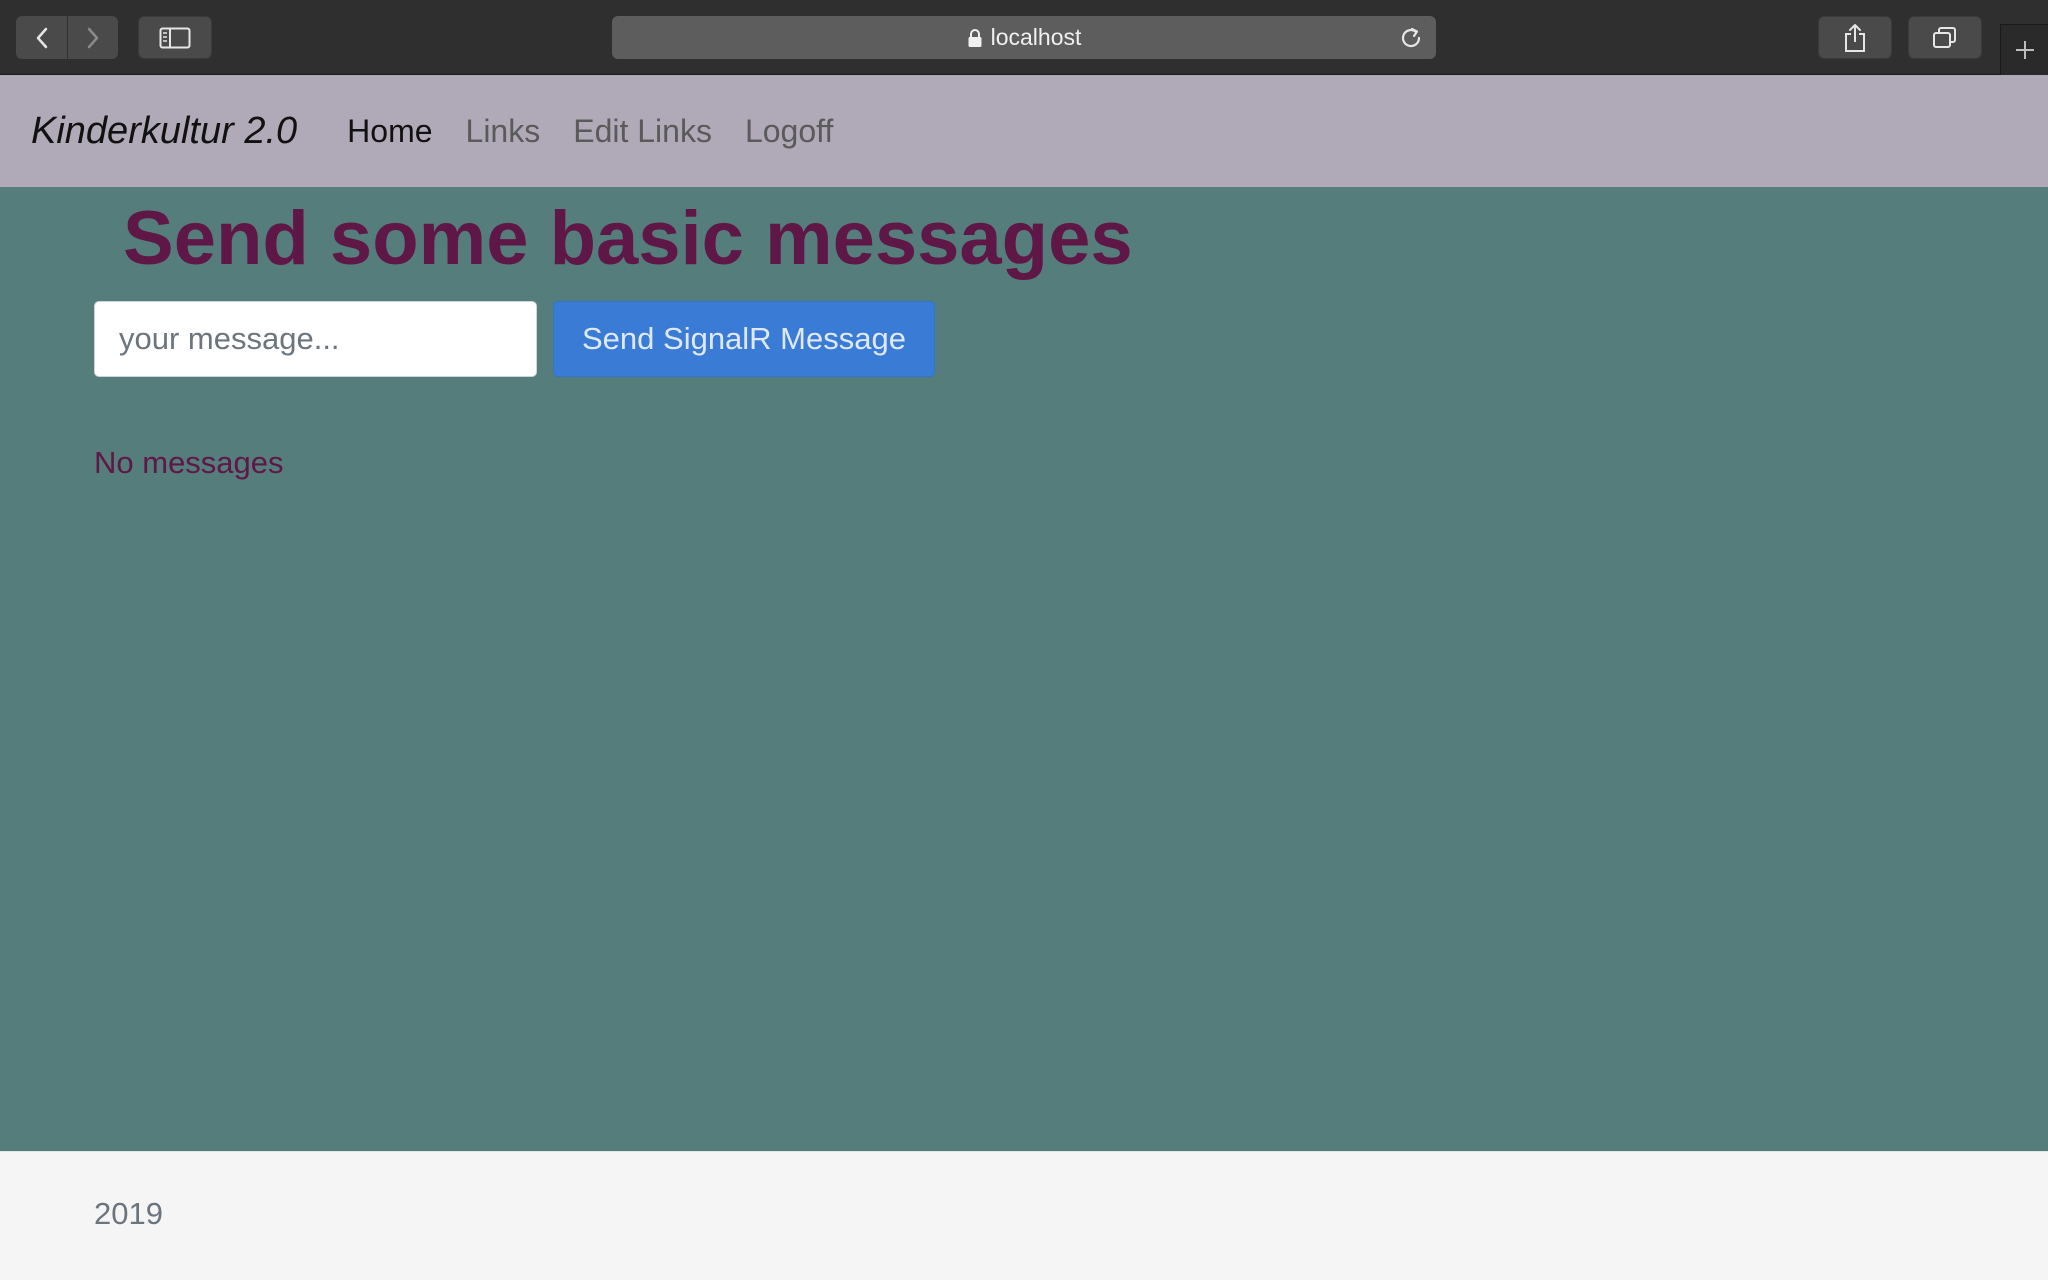  I want to click on share-button, so click(1855, 37).